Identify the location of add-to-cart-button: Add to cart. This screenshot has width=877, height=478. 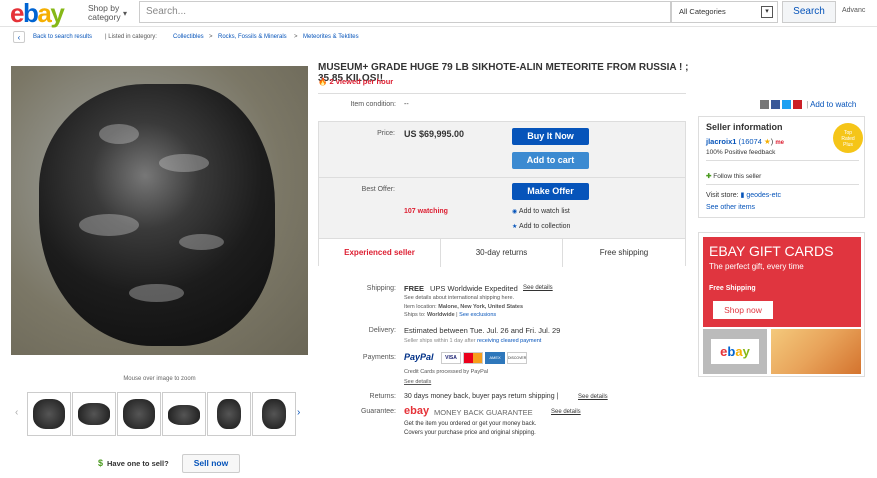
(550, 160).